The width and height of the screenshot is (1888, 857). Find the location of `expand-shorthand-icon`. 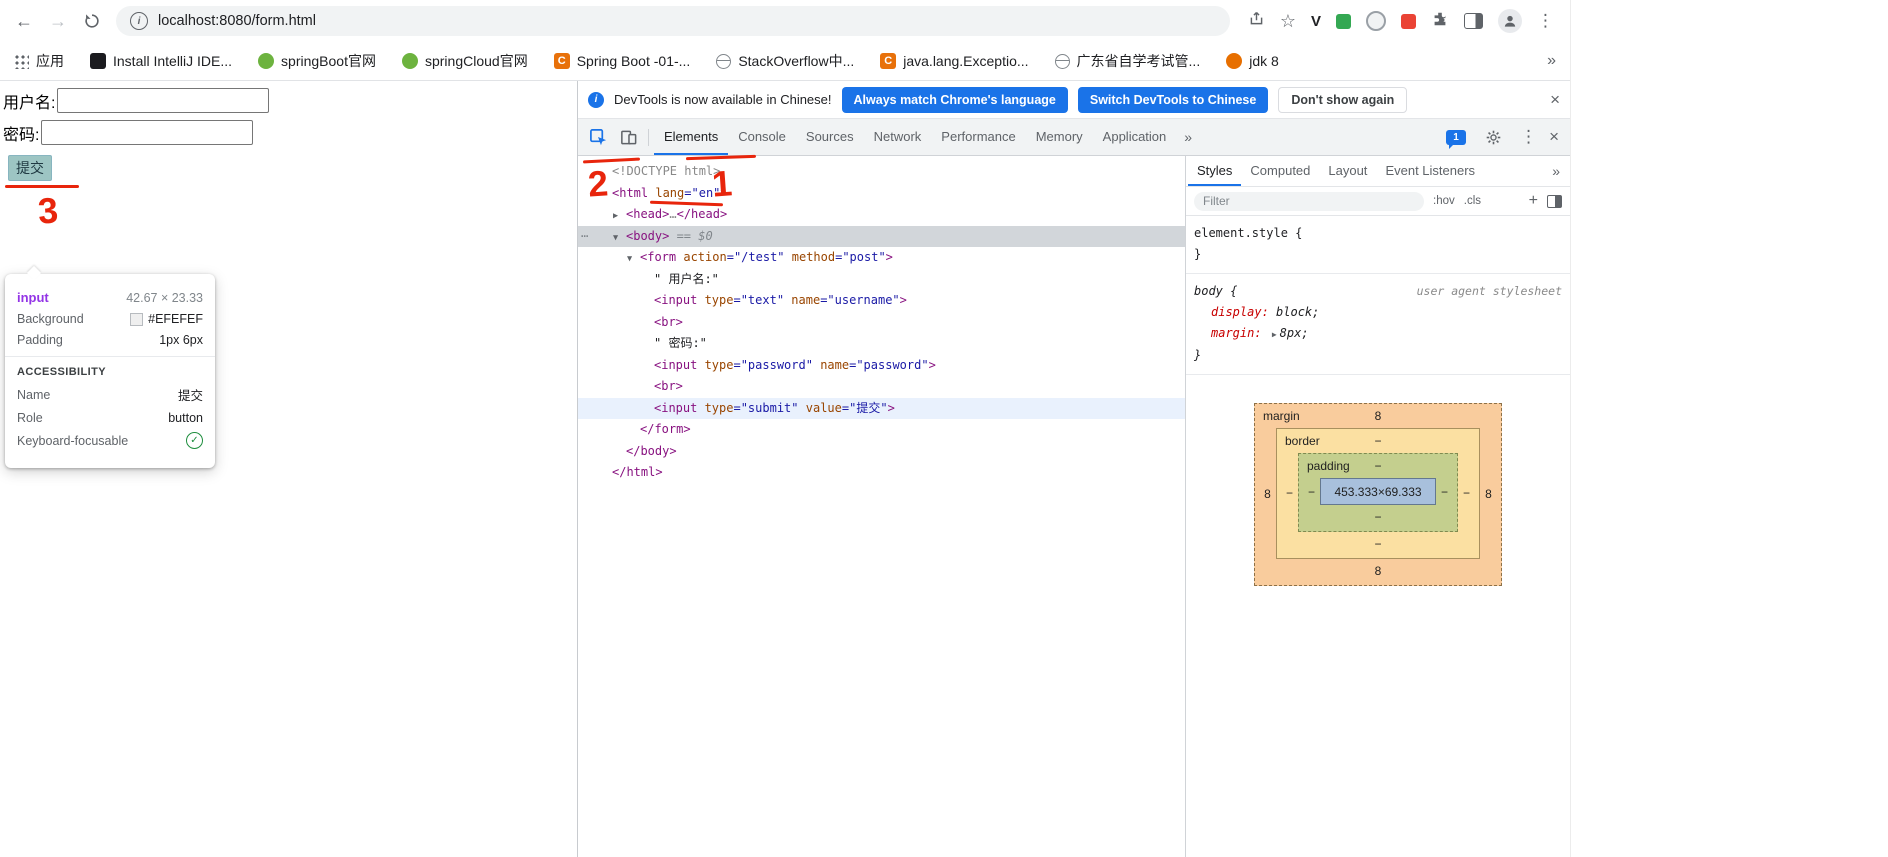

expand-shorthand-icon is located at coordinates (1274, 334).